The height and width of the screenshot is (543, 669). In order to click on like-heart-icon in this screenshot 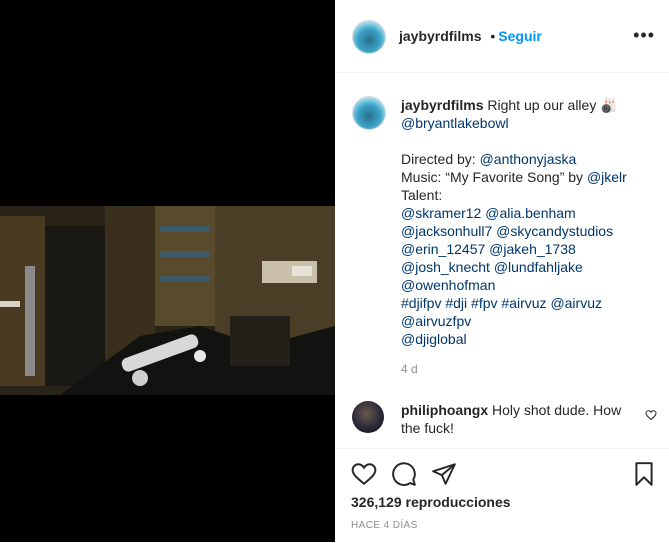, I will do `click(364, 474)`.